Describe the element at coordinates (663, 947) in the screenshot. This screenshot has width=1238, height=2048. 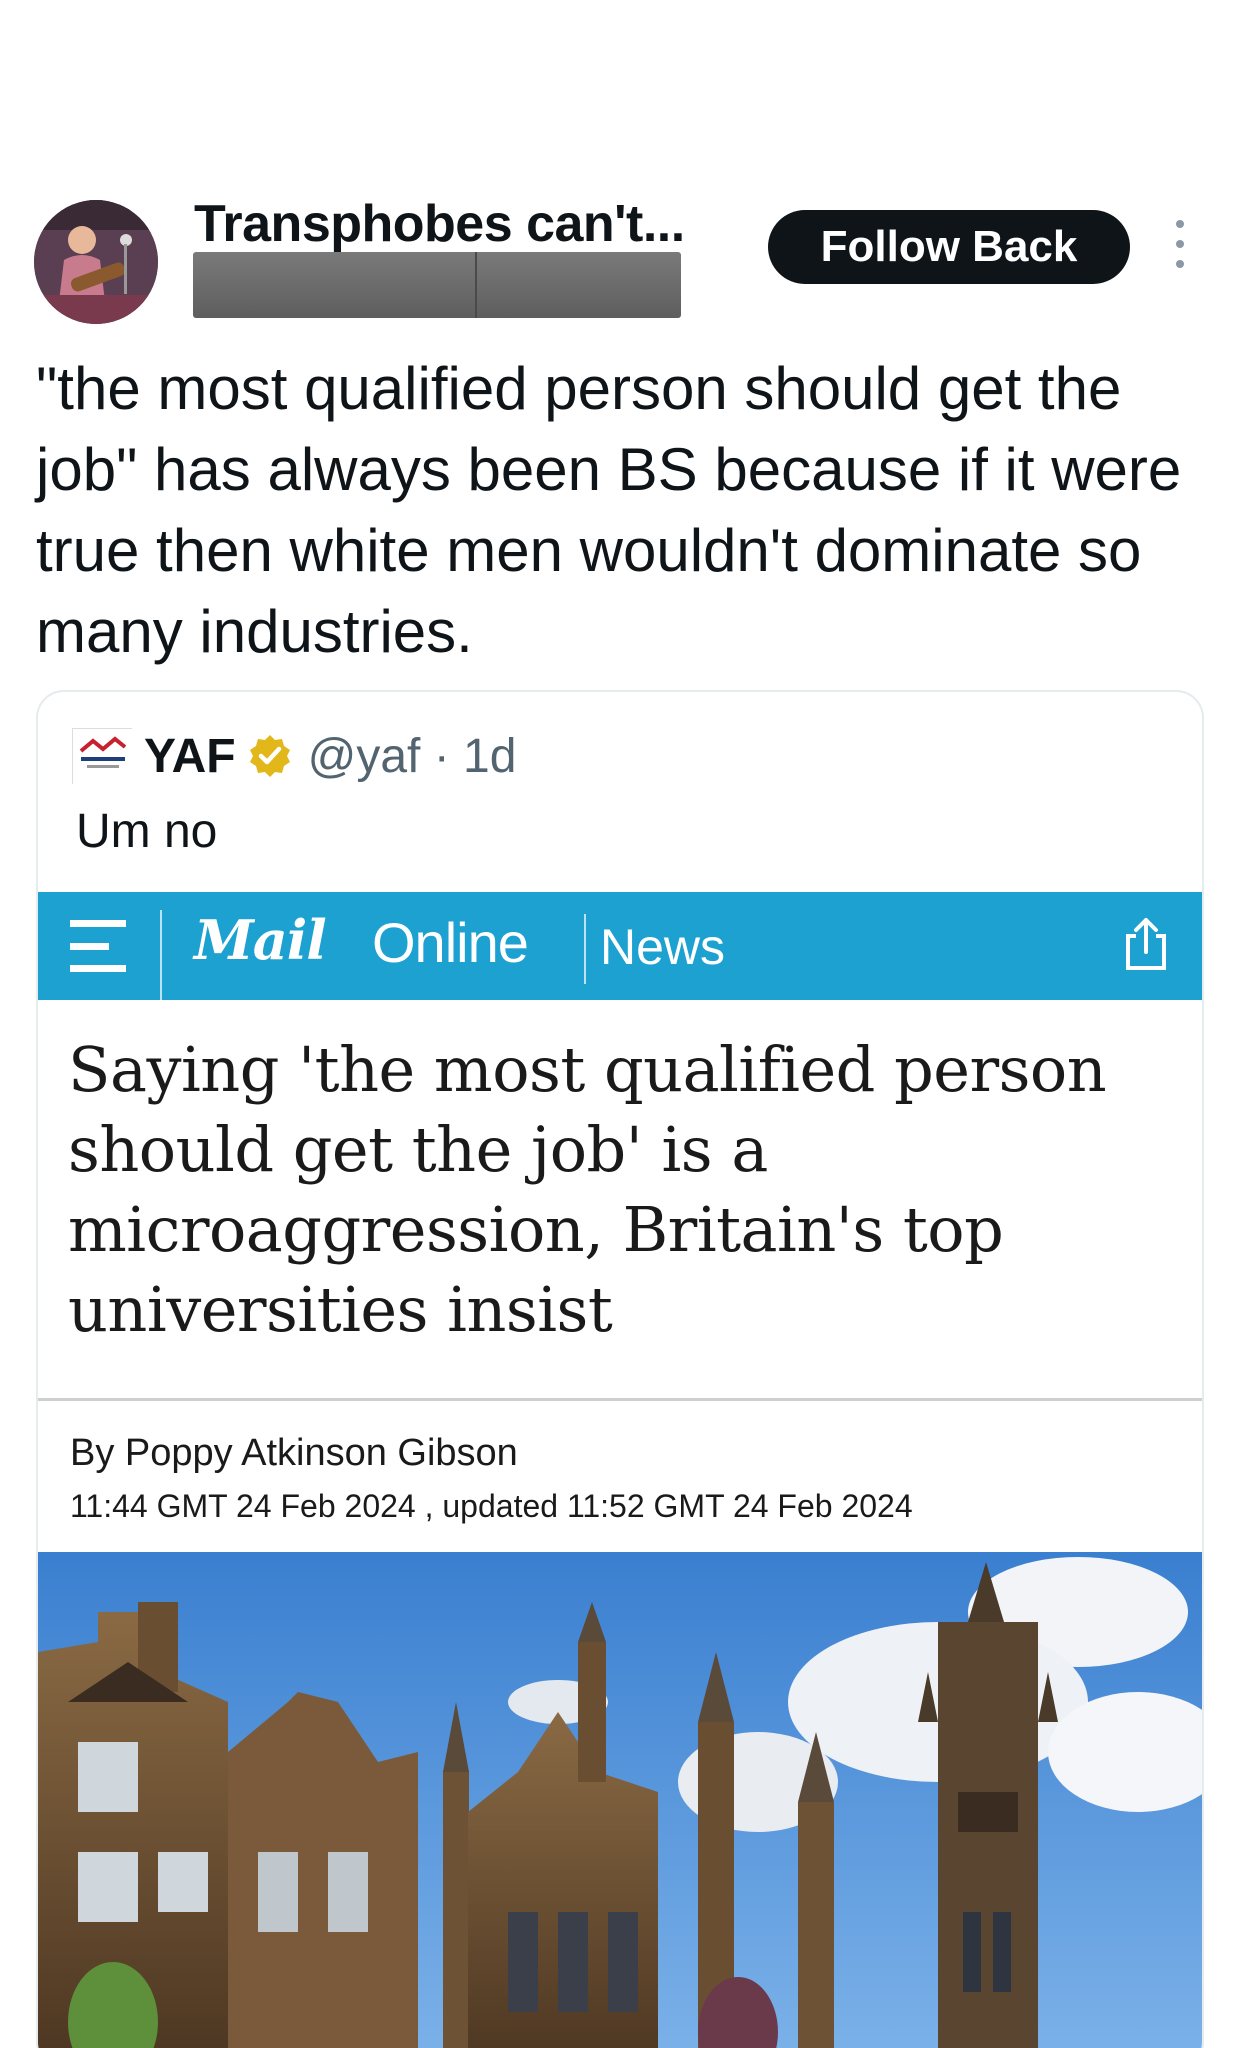
I see `section-label: News` at that location.